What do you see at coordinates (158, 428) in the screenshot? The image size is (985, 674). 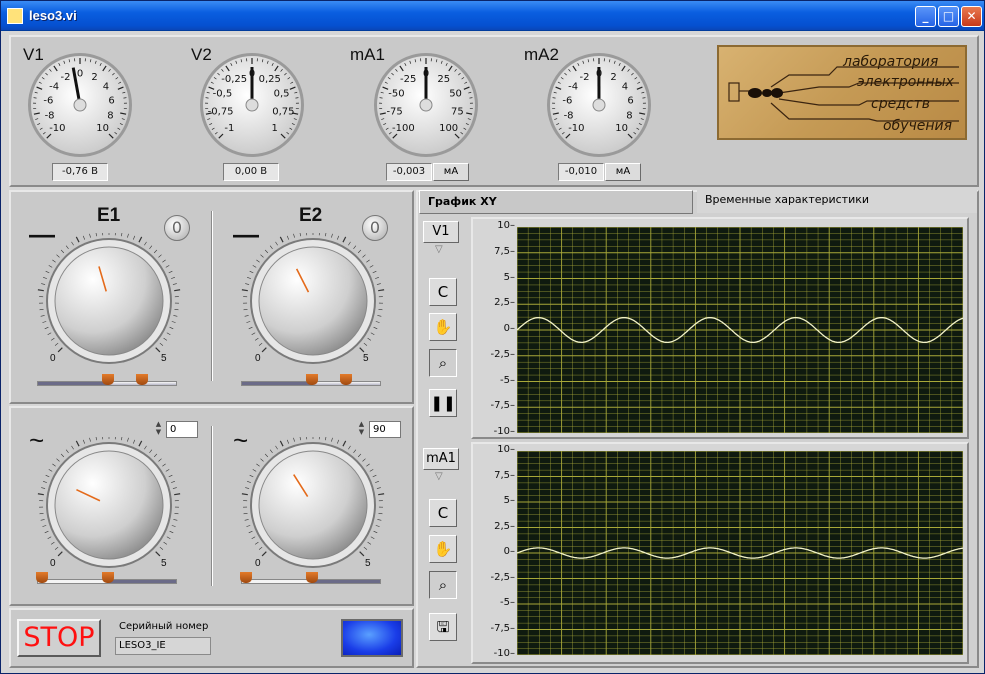 I see `phase1-spin-arrows: ▲ ▼` at bounding box center [158, 428].